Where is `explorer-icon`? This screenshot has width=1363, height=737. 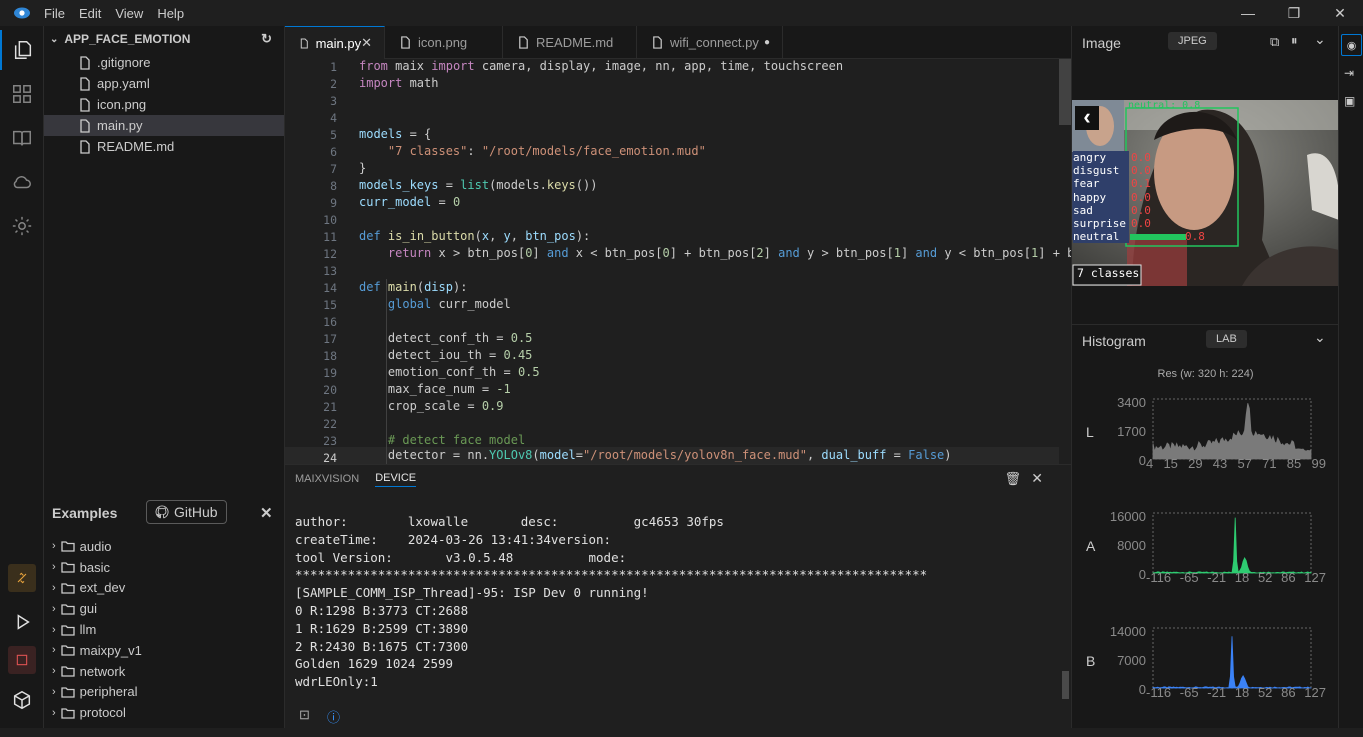
explorer-icon is located at coordinates (22, 50).